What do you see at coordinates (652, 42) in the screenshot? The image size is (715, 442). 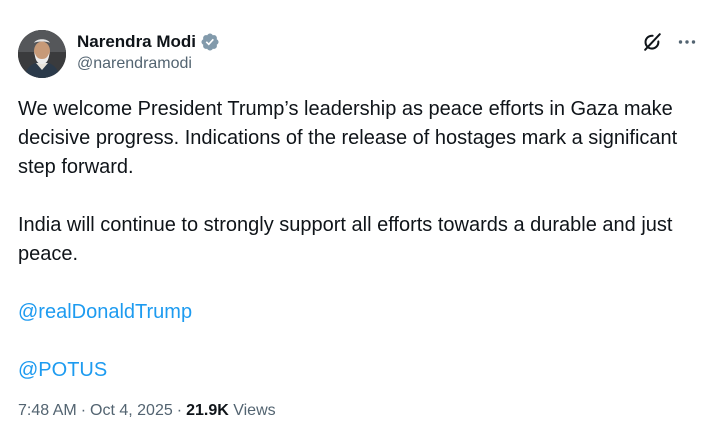 I see `grok-icon` at bounding box center [652, 42].